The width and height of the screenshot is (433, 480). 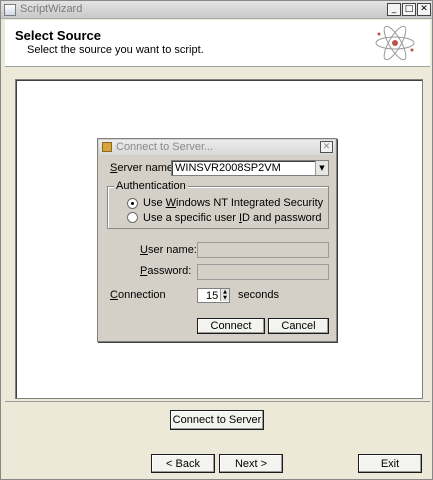 What do you see at coordinates (166, 271) in the screenshot?
I see `password-label: Password:` at bounding box center [166, 271].